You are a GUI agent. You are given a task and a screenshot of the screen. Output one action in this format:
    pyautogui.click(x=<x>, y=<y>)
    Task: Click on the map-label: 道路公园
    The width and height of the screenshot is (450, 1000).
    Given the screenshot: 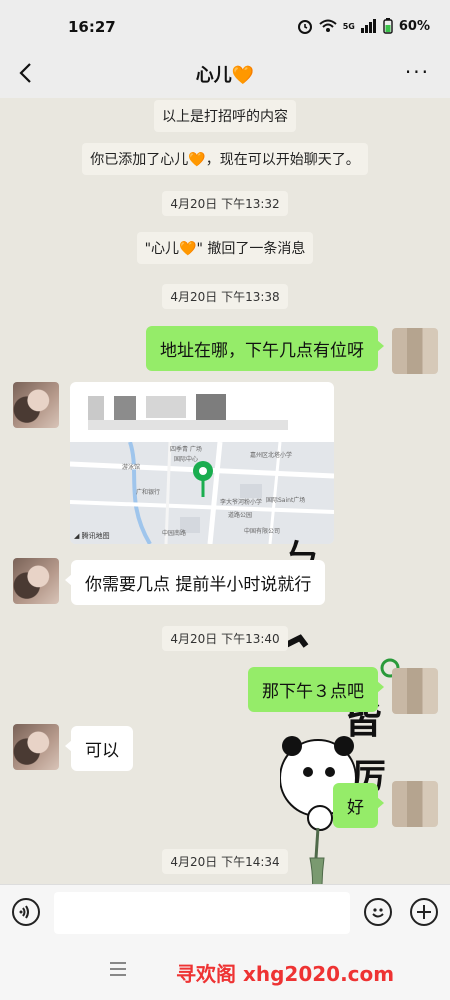 What is the action you would take?
    pyautogui.click(x=240, y=515)
    